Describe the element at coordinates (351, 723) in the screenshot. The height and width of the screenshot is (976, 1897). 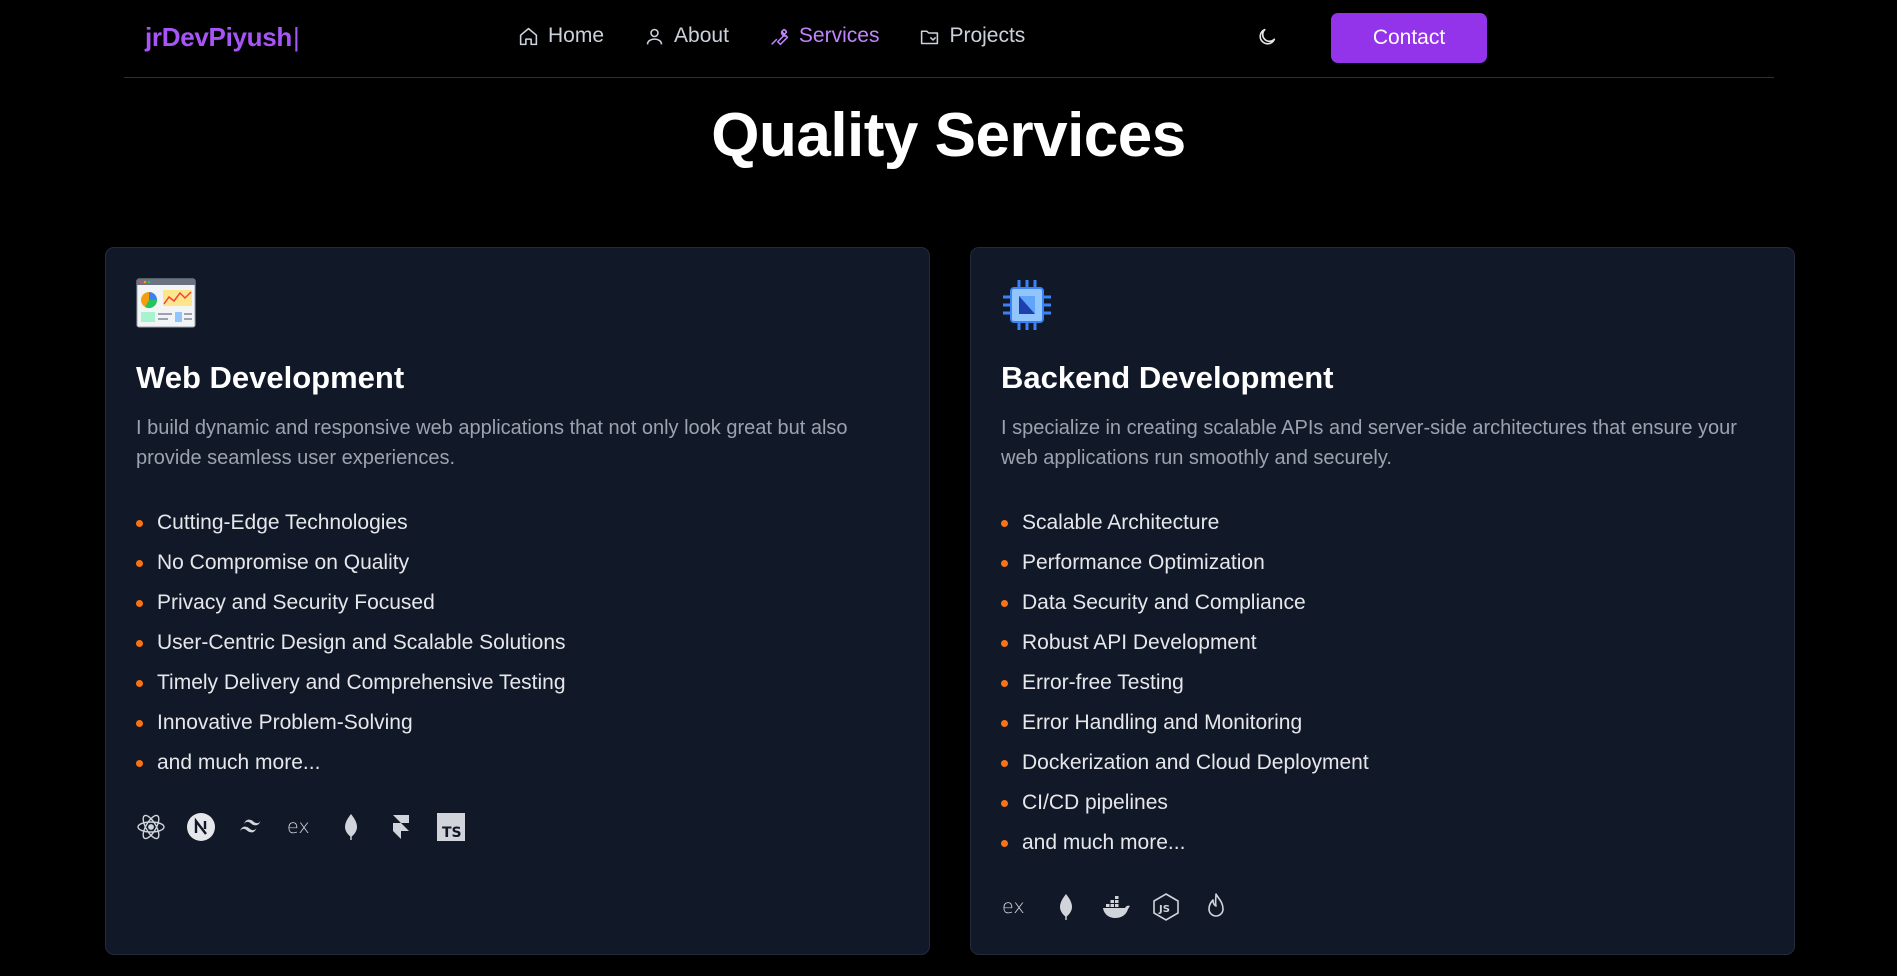
I see `list-item: Innovative Problem-Solving` at that location.